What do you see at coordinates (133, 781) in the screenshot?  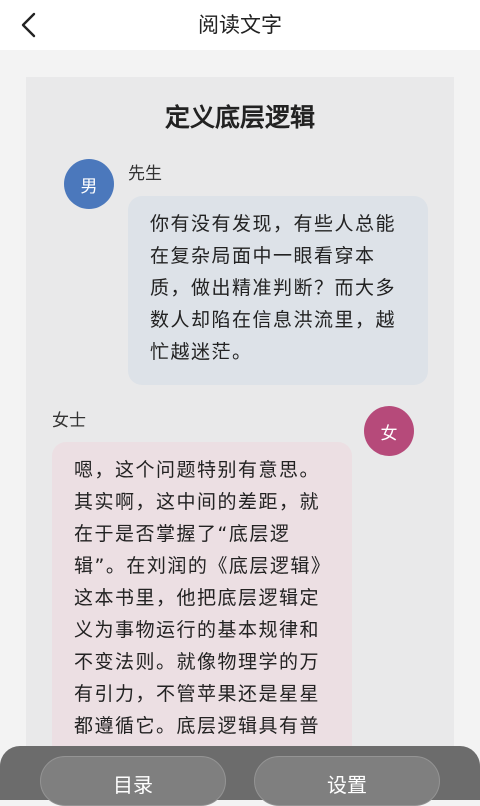 I see `catalog-button: 目录` at bounding box center [133, 781].